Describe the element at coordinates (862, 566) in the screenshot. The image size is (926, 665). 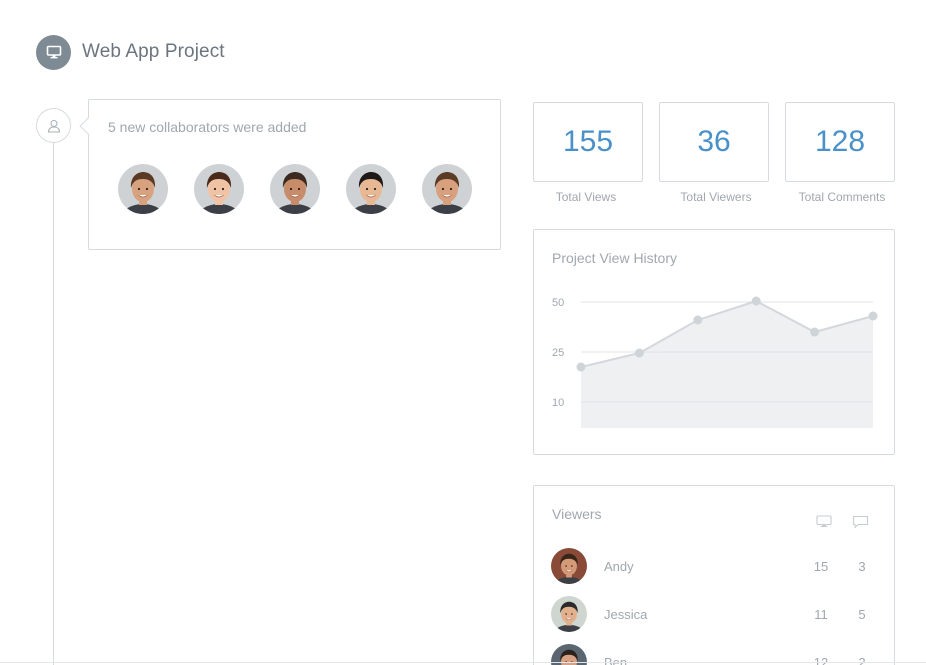
I see `viewer-comments-count: 3` at that location.